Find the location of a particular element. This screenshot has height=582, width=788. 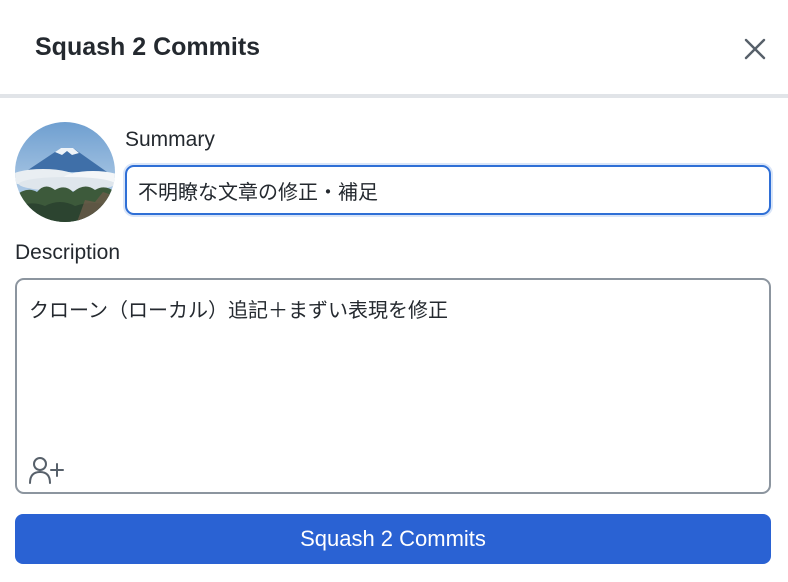

squash-commits-button: Squash 2 Commits is located at coordinates (393, 539).